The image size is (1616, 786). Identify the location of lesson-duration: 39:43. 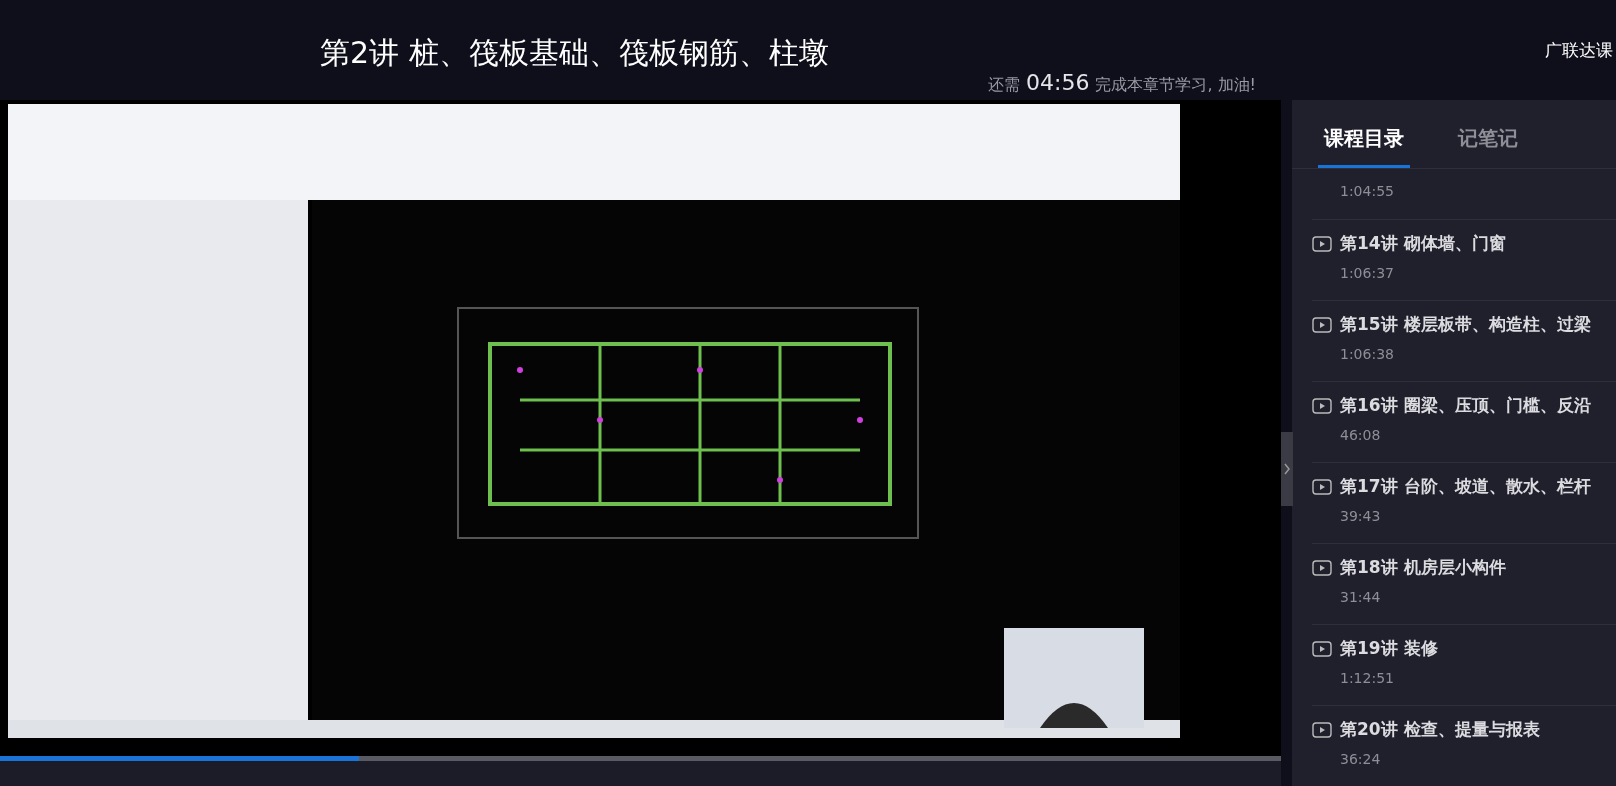
(1361, 516).